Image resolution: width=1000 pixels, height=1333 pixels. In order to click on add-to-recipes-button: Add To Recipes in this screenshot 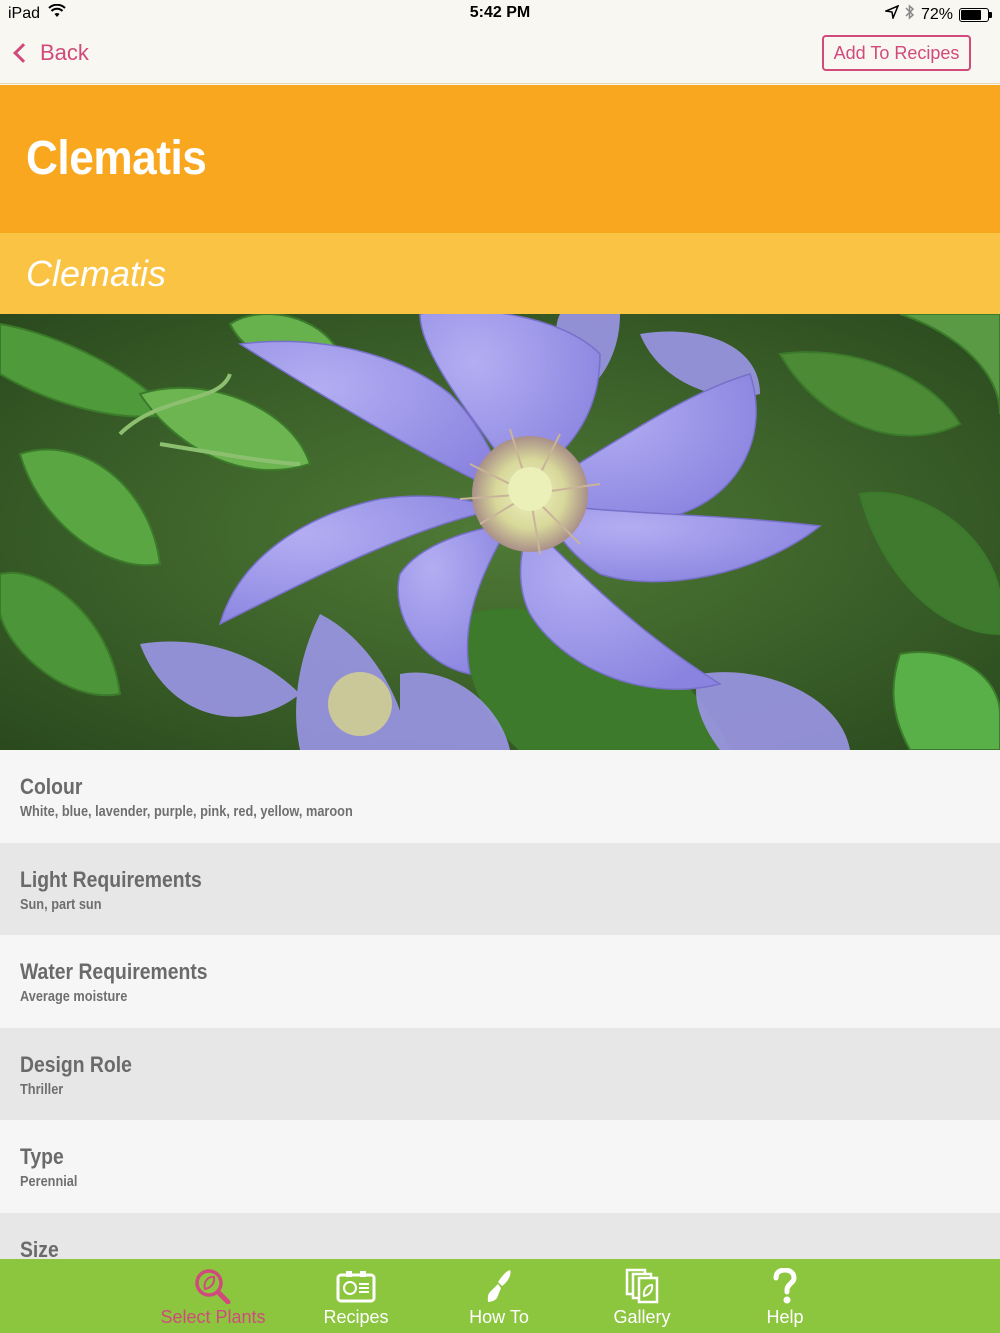, I will do `click(896, 53)`.